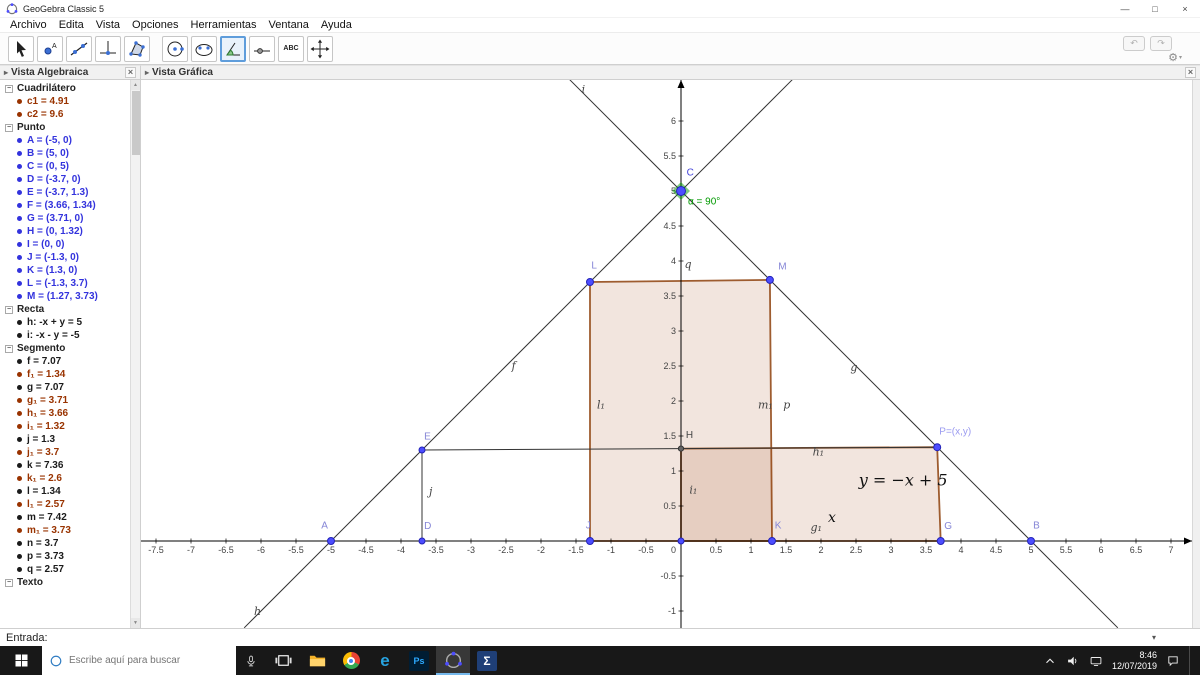 The image size is (1200, 675). Describe the element at coordinates (65, 556) in the screenshot. I see `algebra-item: p = 3.73` at that location.